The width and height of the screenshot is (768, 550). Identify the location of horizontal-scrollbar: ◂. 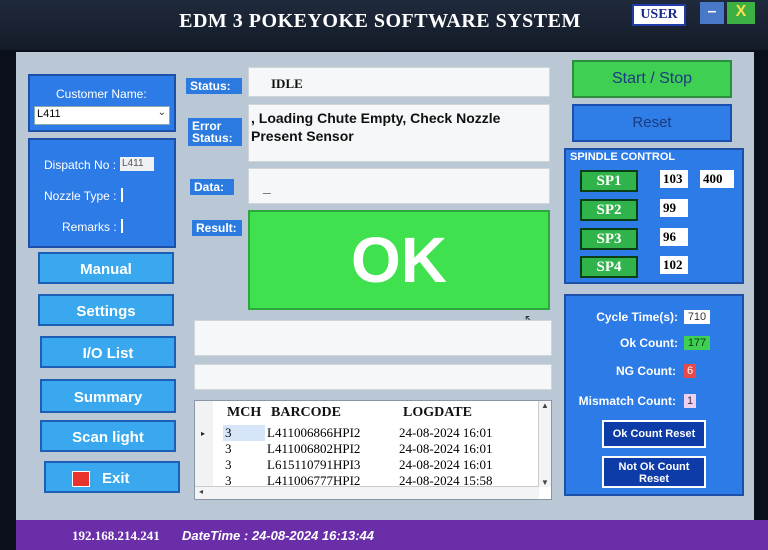
(367, 492).